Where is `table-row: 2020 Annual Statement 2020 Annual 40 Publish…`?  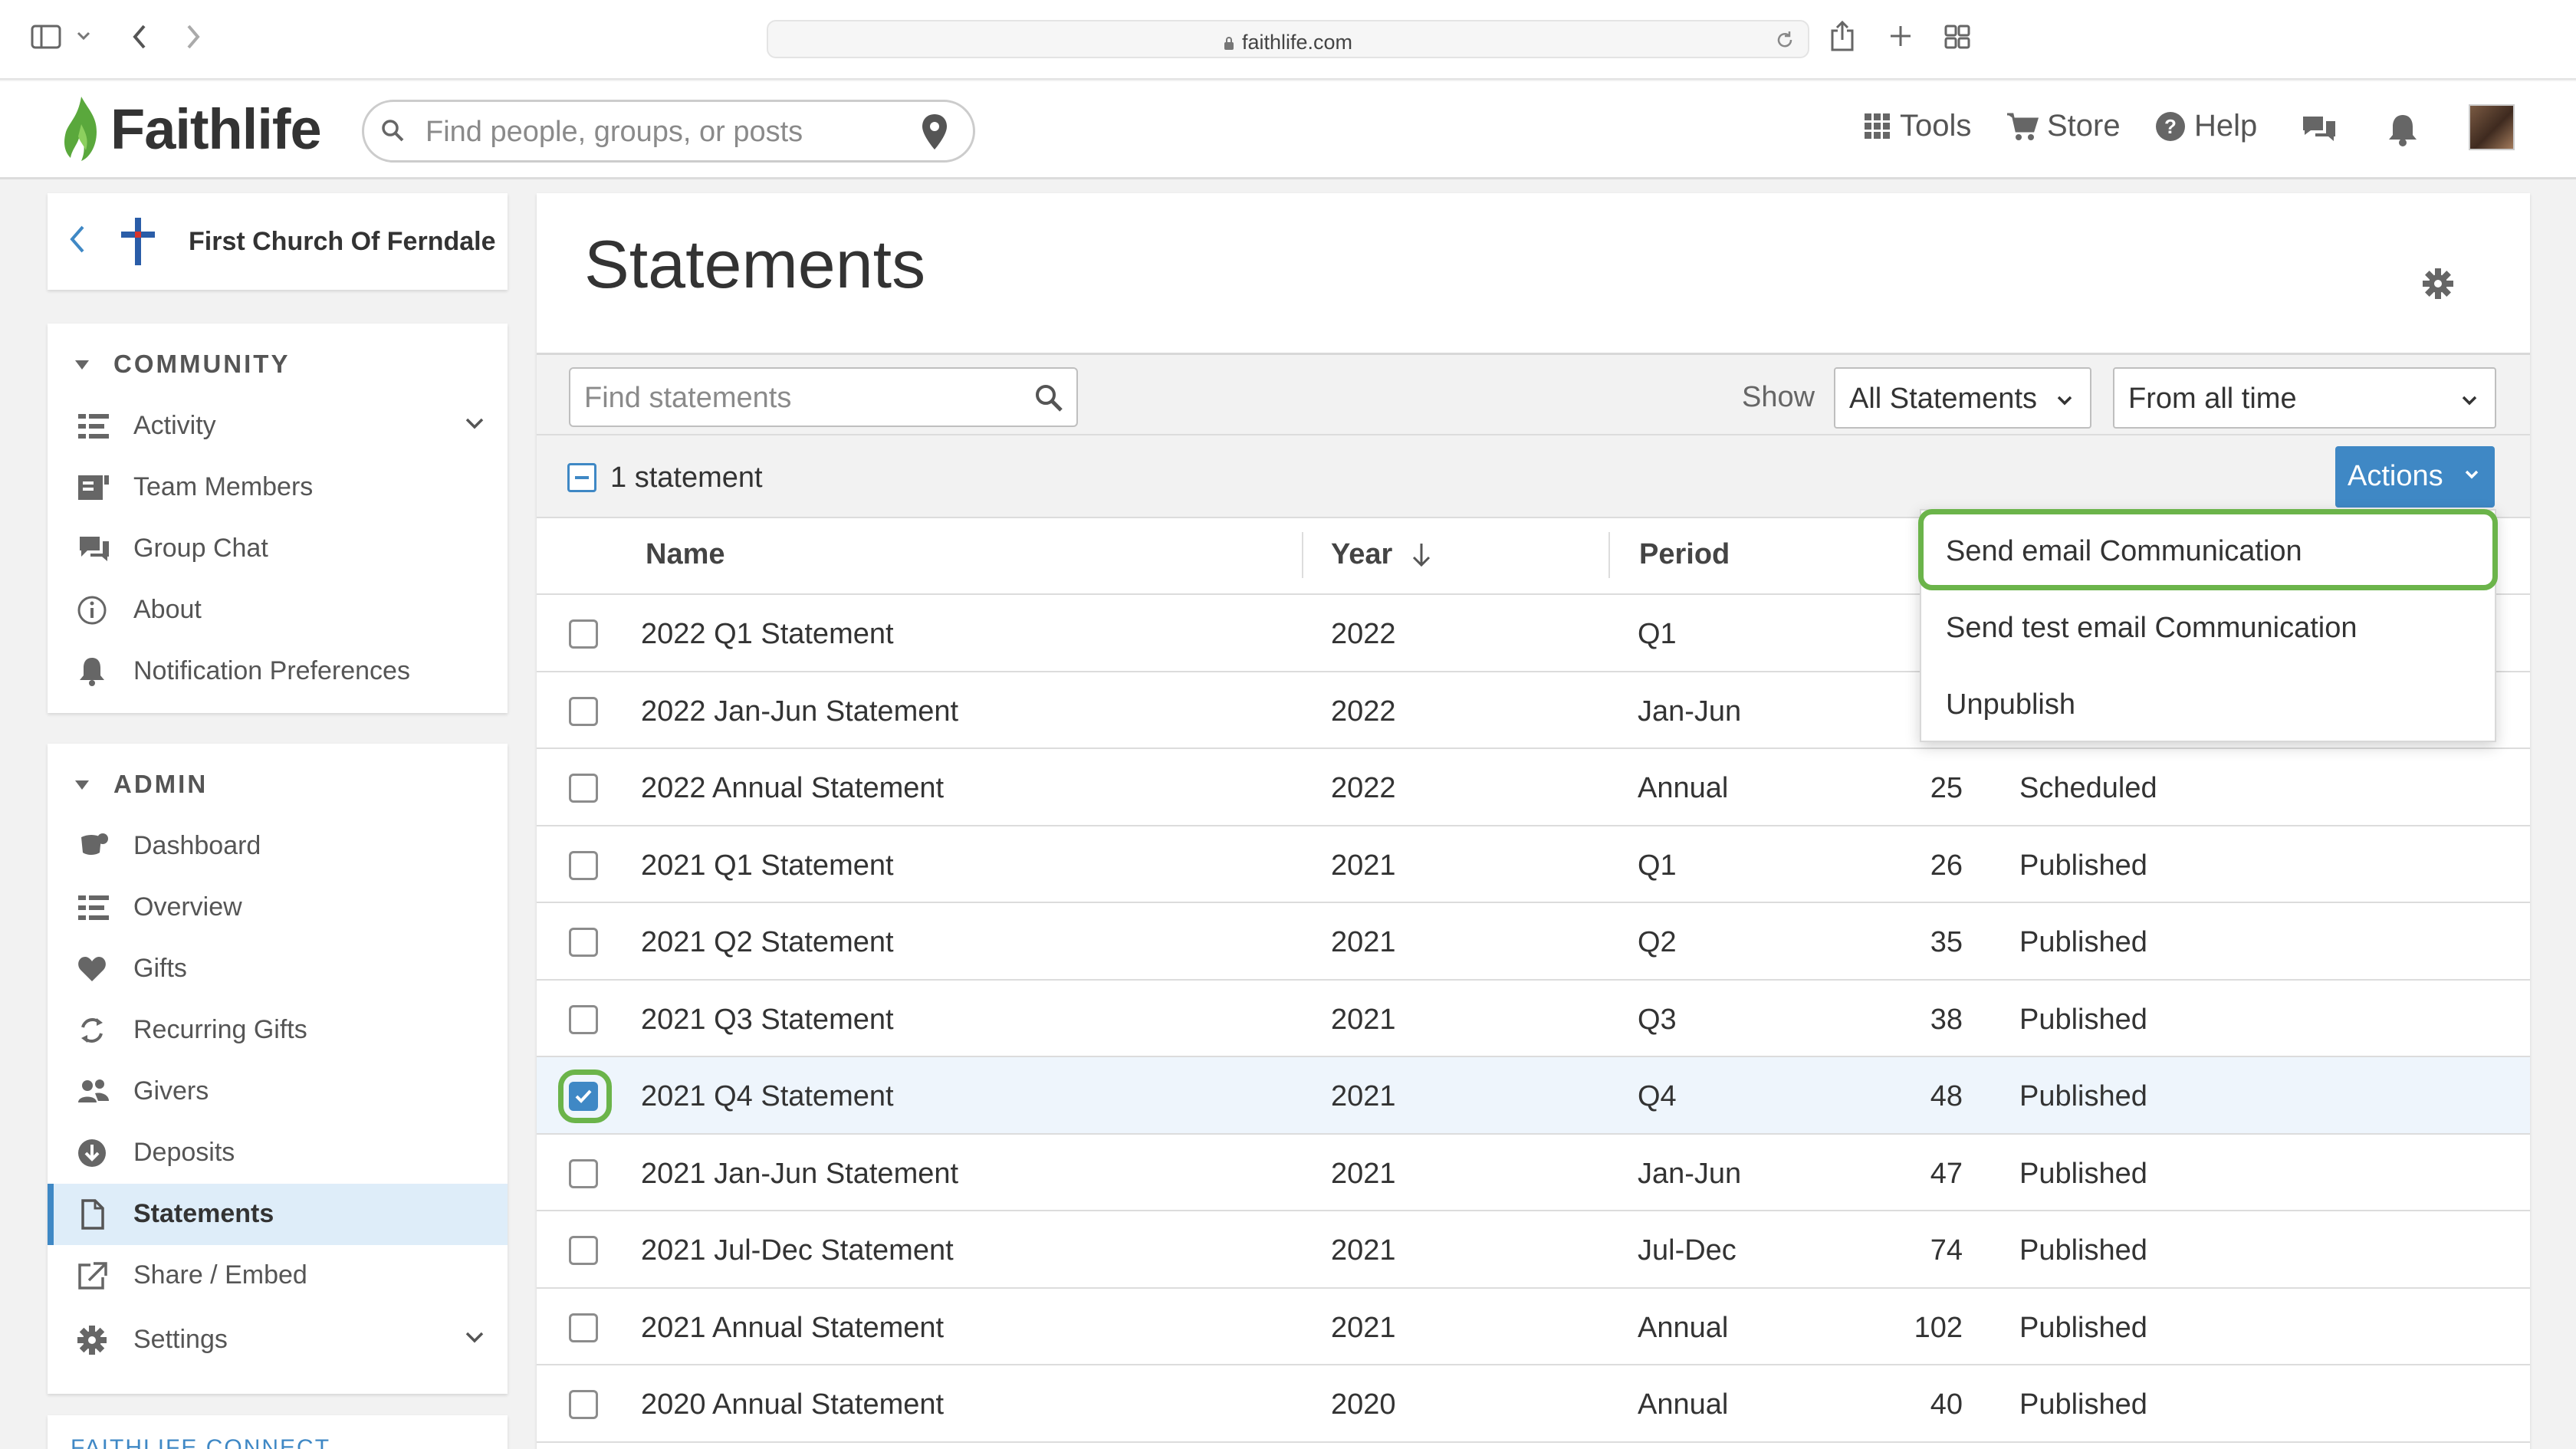 table-row: 2020 Annual Statement 2020 Annual 40 Publish… is located at coordinates (1533, 1404).